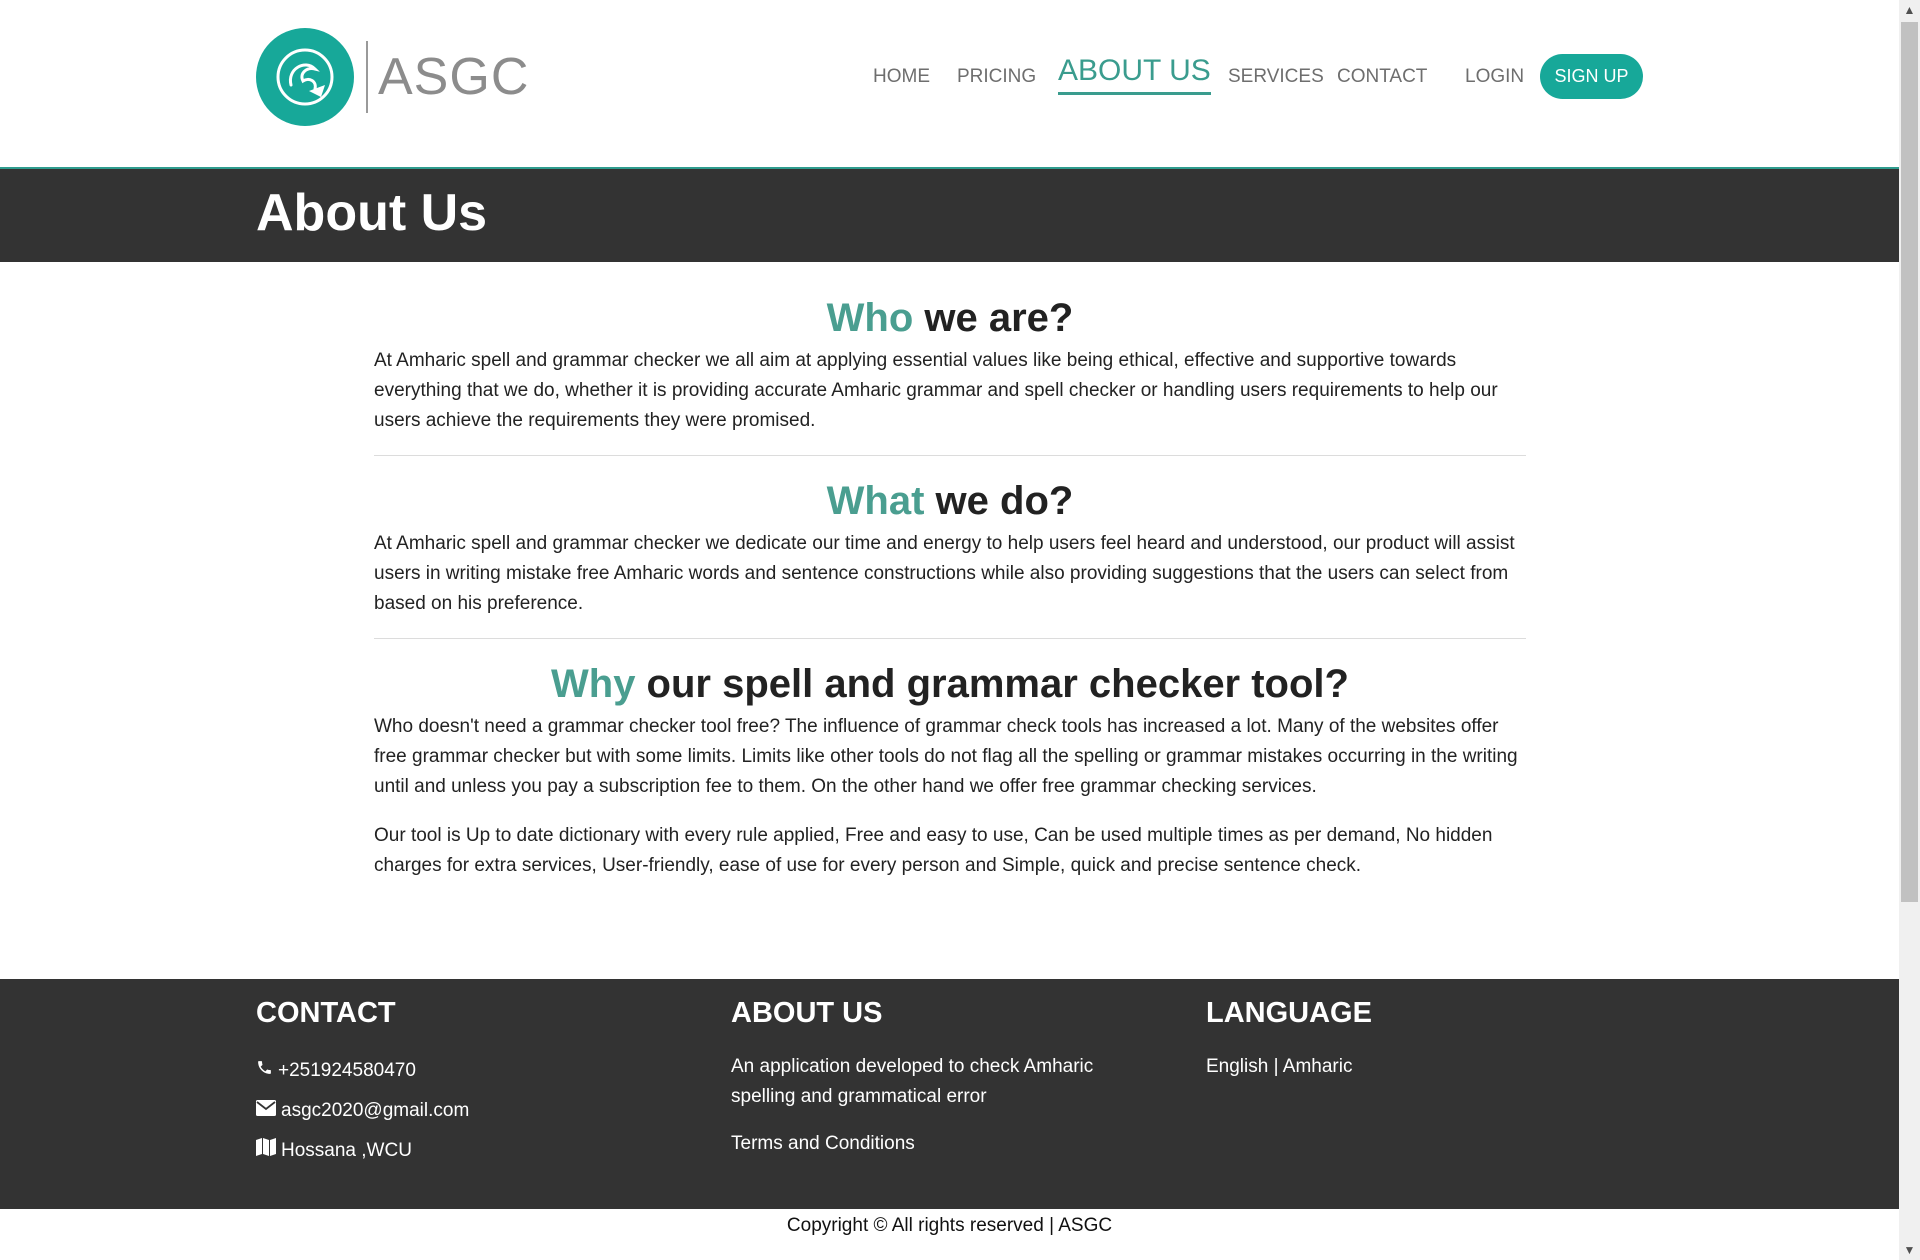  What do you see at coordinates (347, 1071) in the screenshot?
I see `phone-number: +251924580470` at bounding box center [347, 1071].